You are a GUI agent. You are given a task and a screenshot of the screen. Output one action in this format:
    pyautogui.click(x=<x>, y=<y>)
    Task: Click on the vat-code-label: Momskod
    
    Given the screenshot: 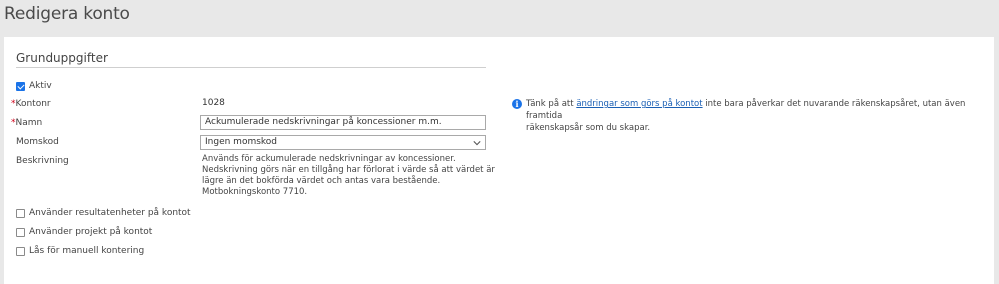 What is the action you would take?
    pyautogui.click(x=37, y=142)
    